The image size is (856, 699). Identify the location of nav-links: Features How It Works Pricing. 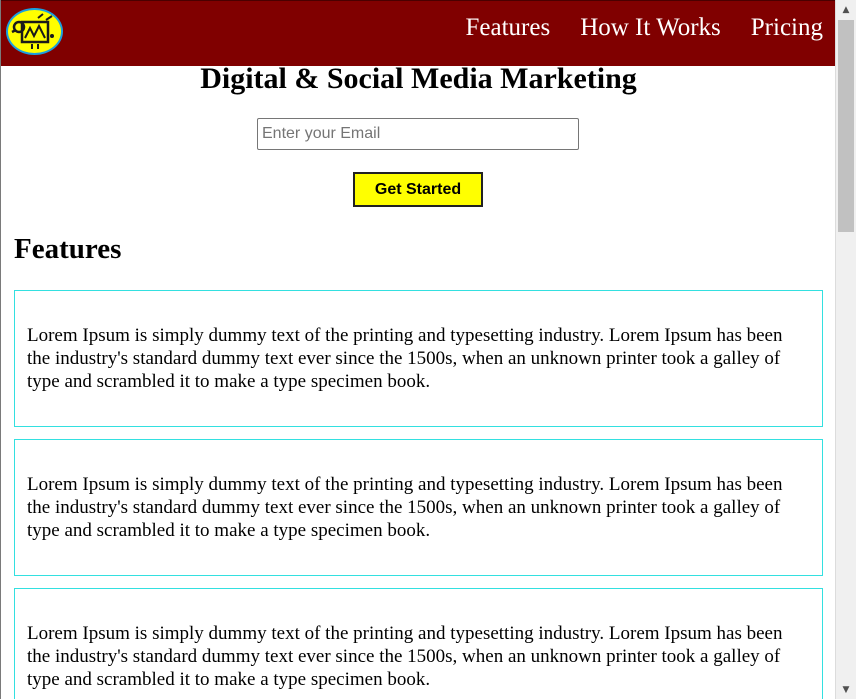
(645, 28).